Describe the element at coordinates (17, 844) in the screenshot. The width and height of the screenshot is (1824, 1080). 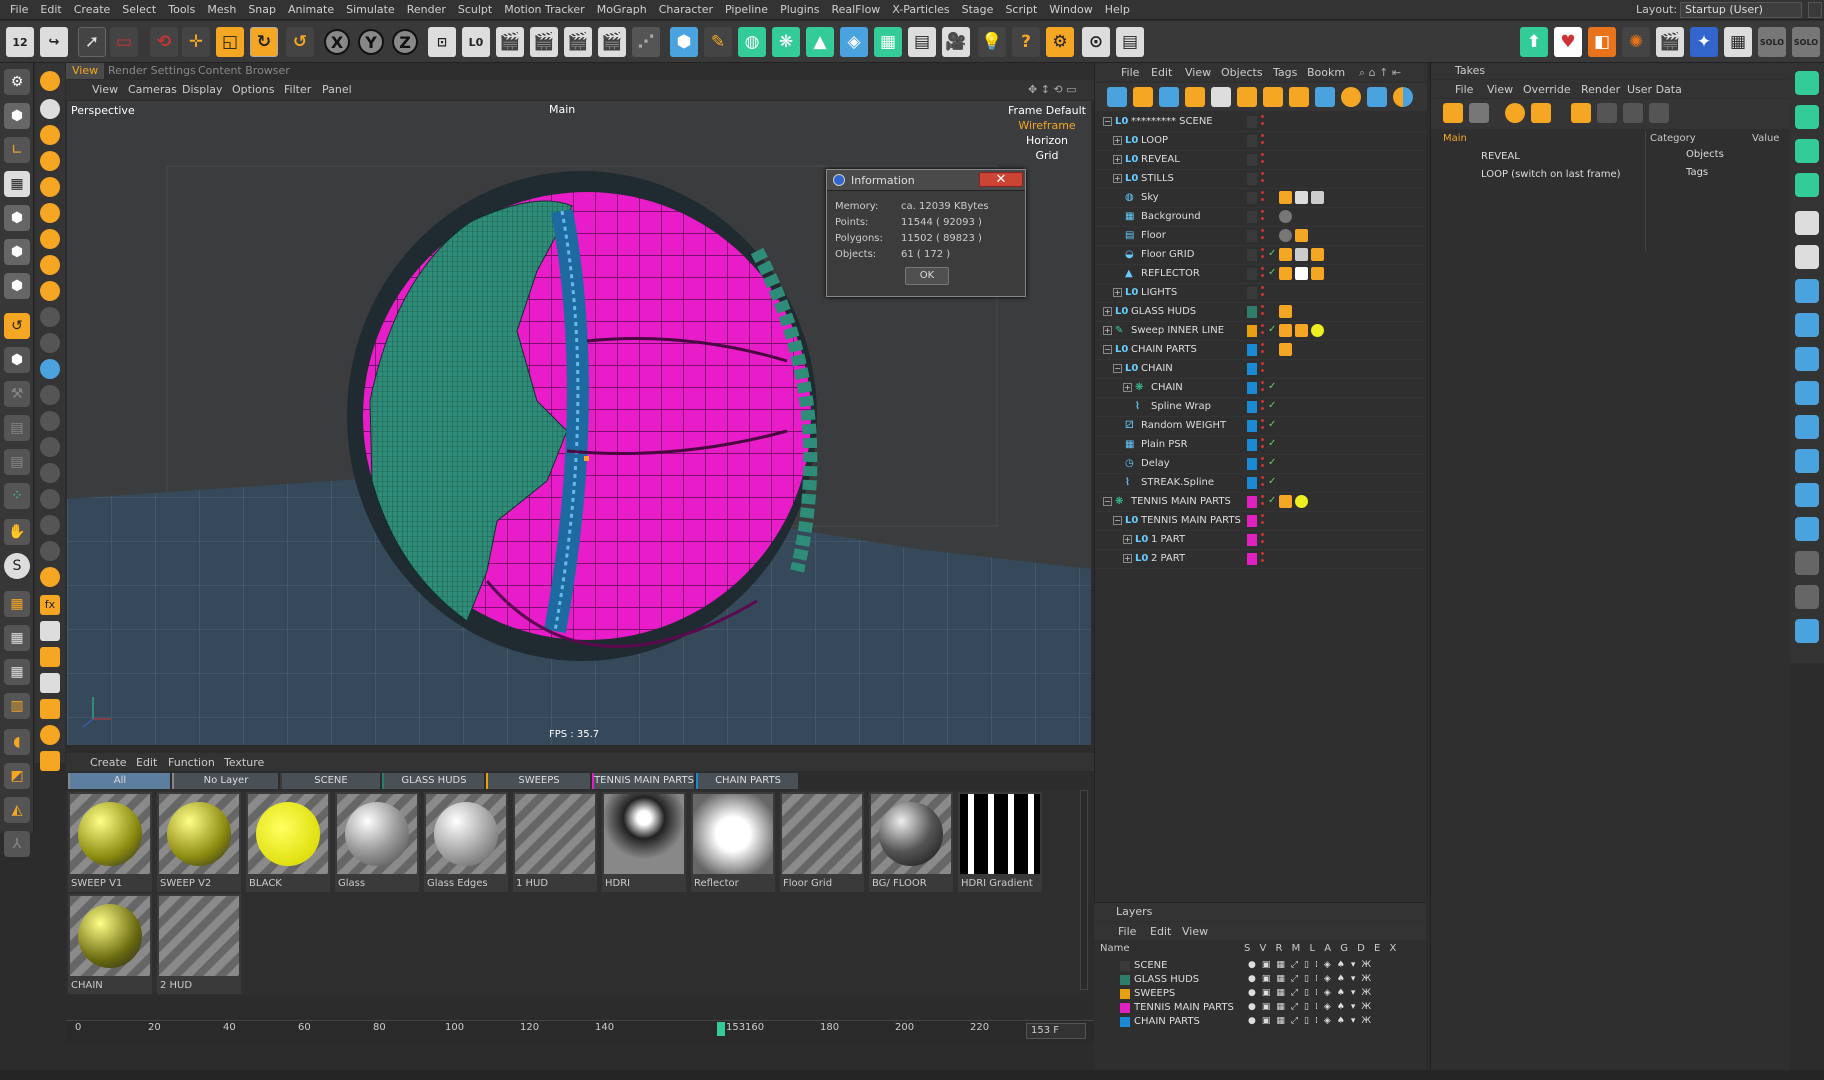
I see `hair-tool-icon: ⅄` at that location.